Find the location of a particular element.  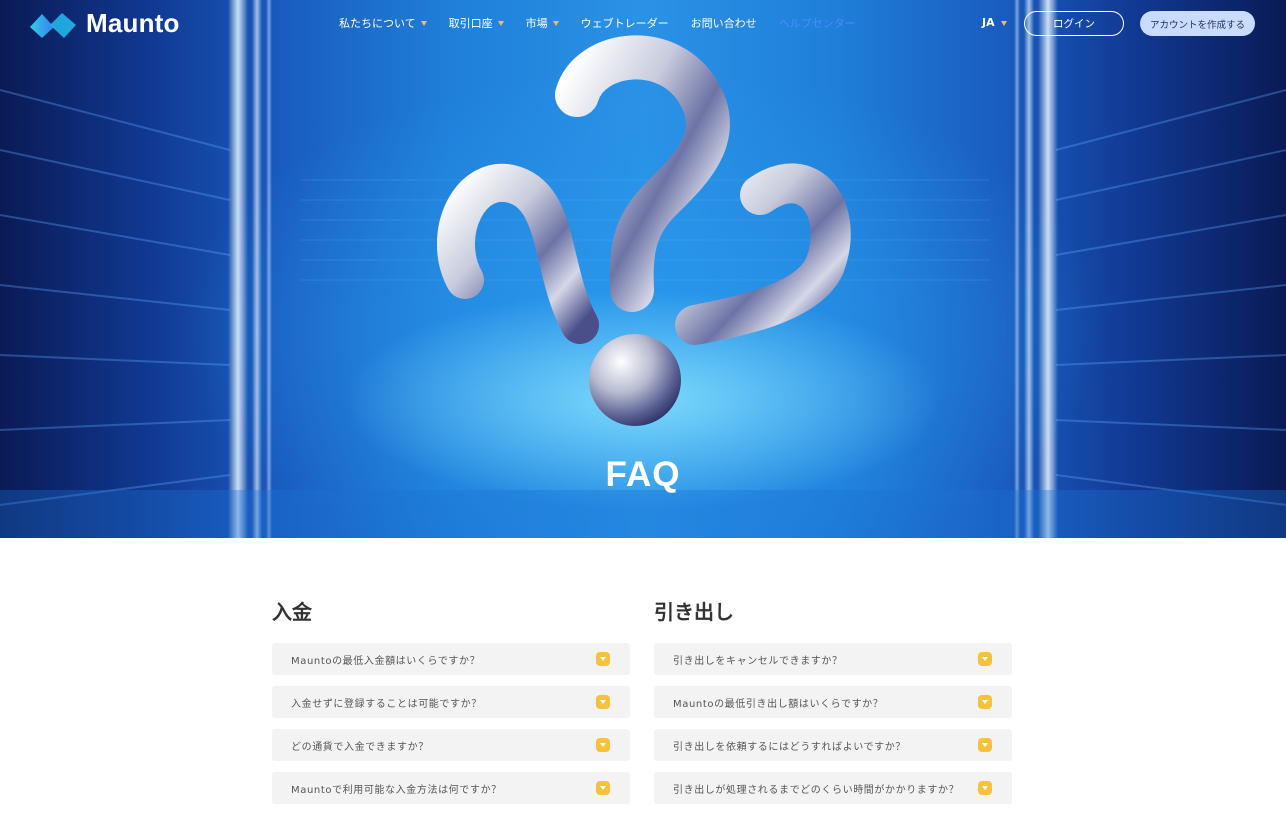

nav-item-contact: お問い合わせ is located at coordinates (724, 23).